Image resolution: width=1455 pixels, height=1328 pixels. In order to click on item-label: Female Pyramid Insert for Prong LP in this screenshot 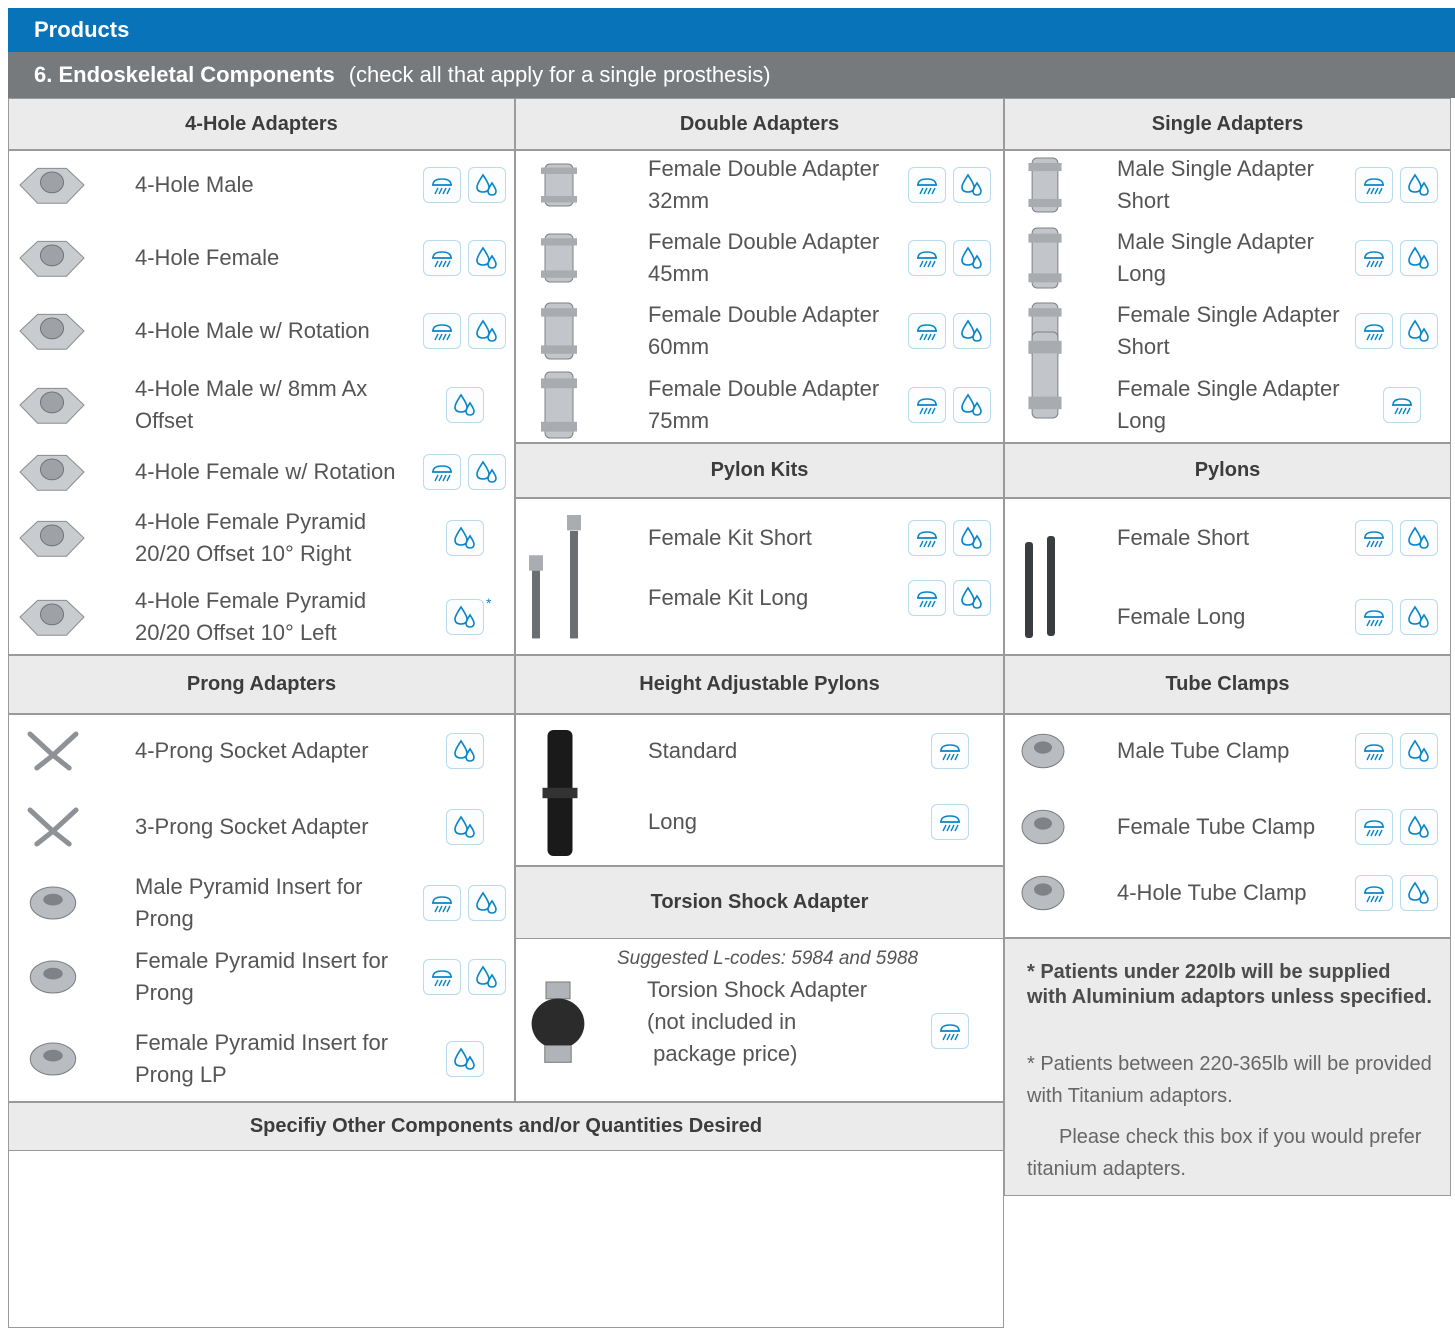, I will do `click(262, 1058)`.